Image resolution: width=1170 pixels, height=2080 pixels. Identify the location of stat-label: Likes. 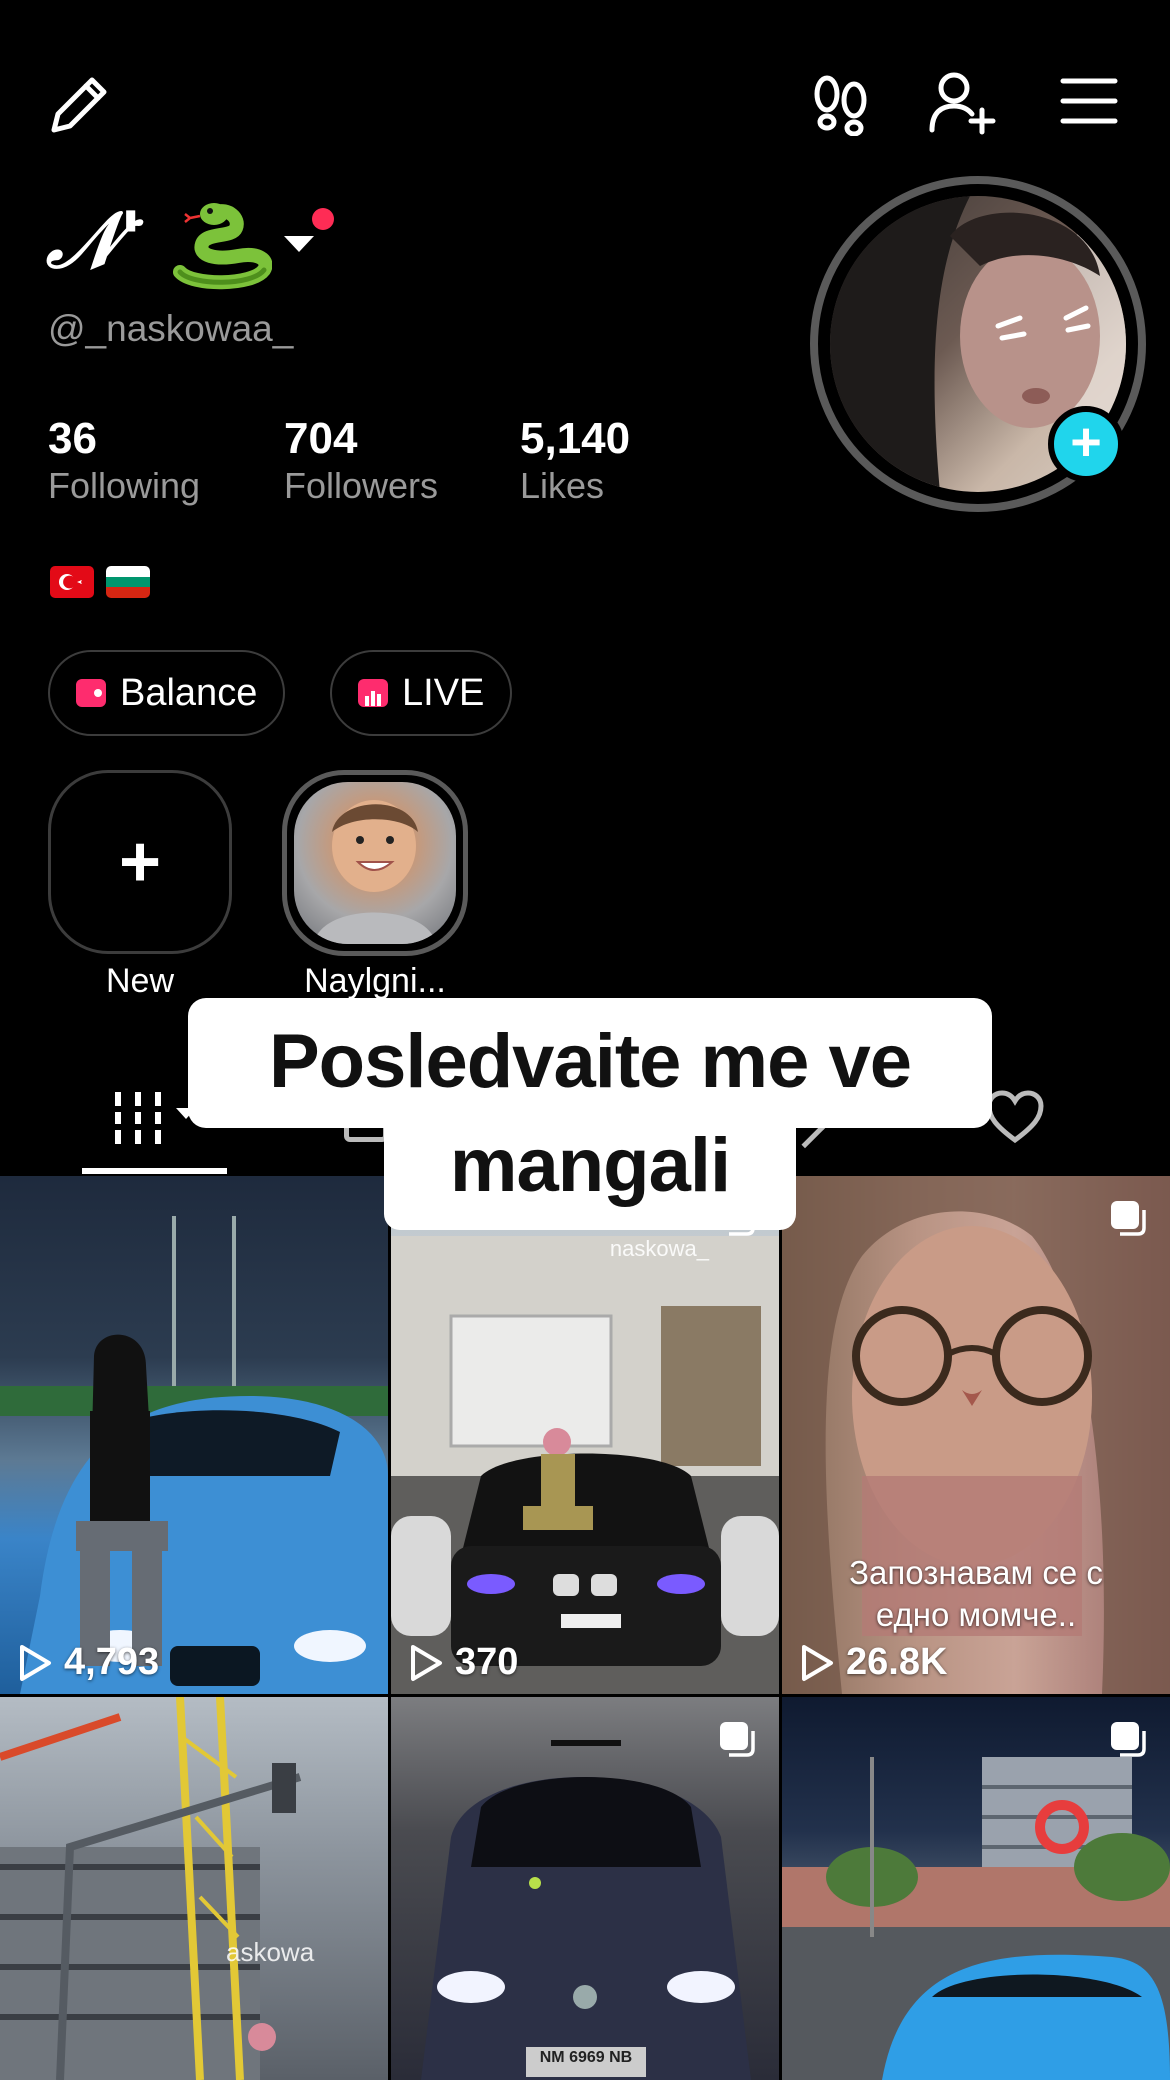
(562, 485).